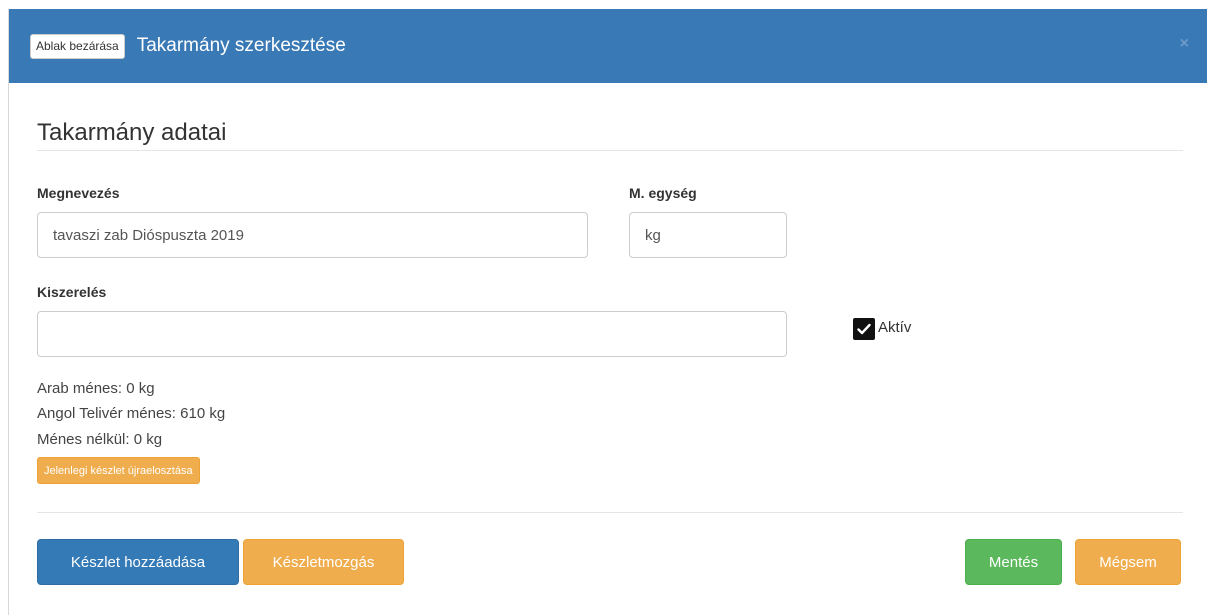  I want to click on unit-input, so click(708, 235).